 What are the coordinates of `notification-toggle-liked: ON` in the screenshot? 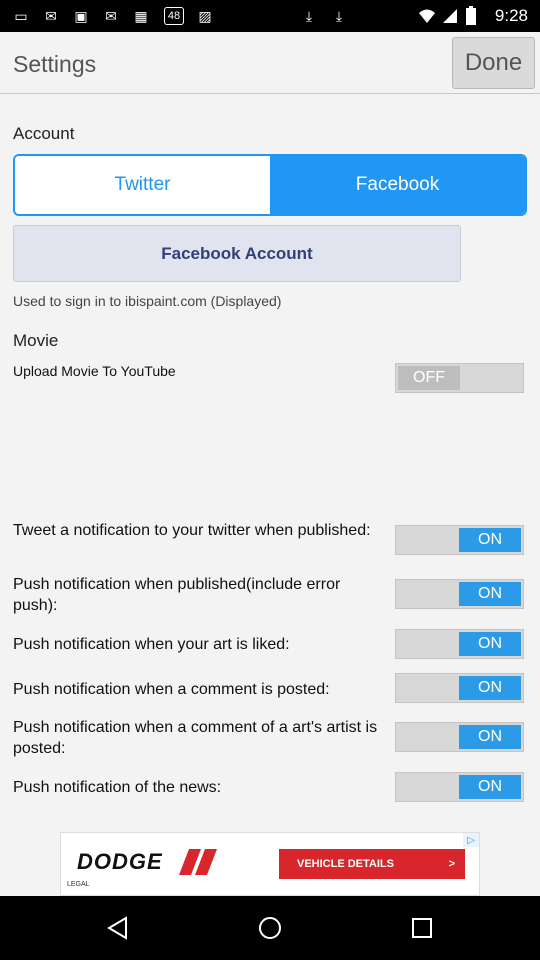 It's located at (459, 644).